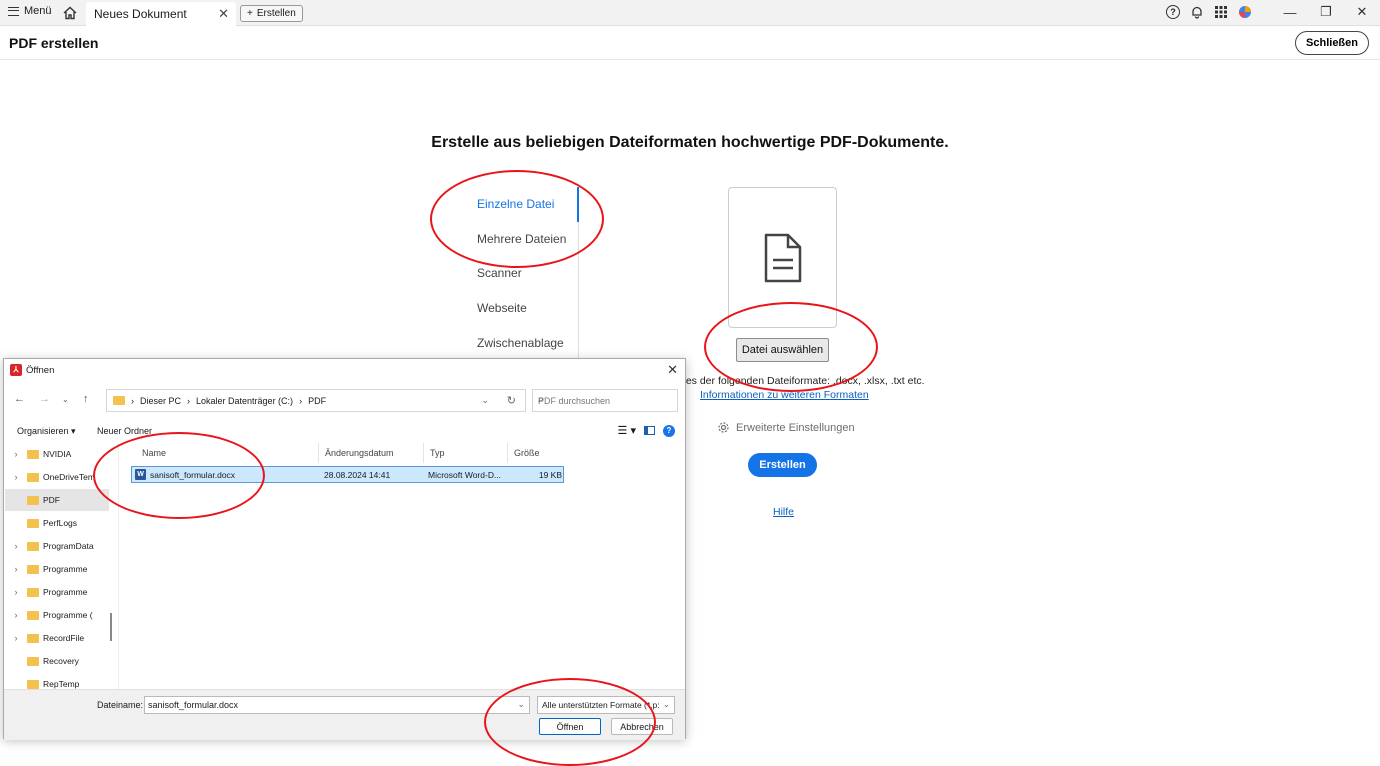  Describe the element at coordinates (19, 399) in the screenshot. I see `back-arrow-icon: ←` at that location.